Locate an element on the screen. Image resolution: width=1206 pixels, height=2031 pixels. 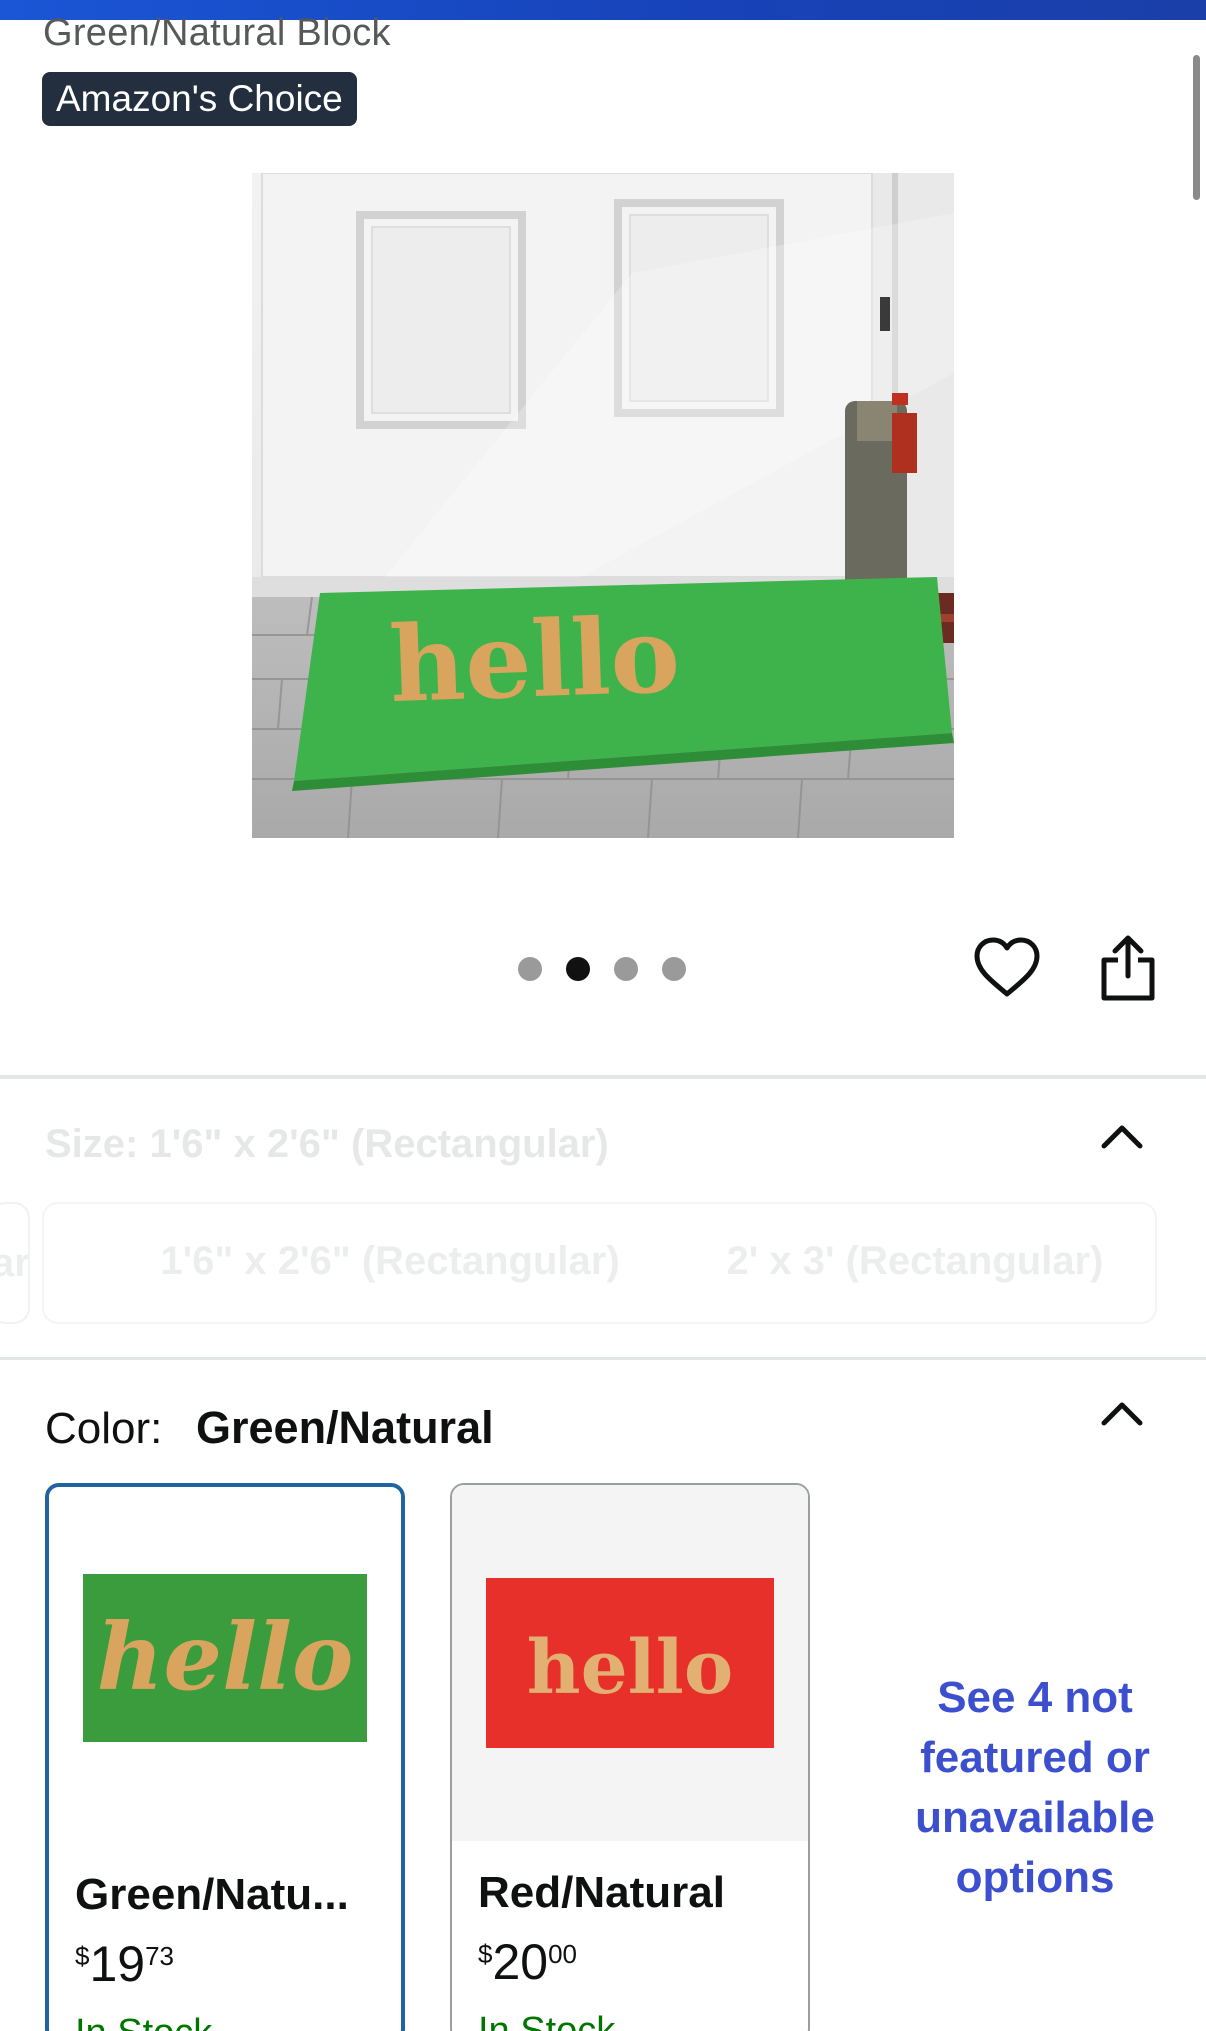
swatch-price: $2000 is located at coordinates (528, 1962).